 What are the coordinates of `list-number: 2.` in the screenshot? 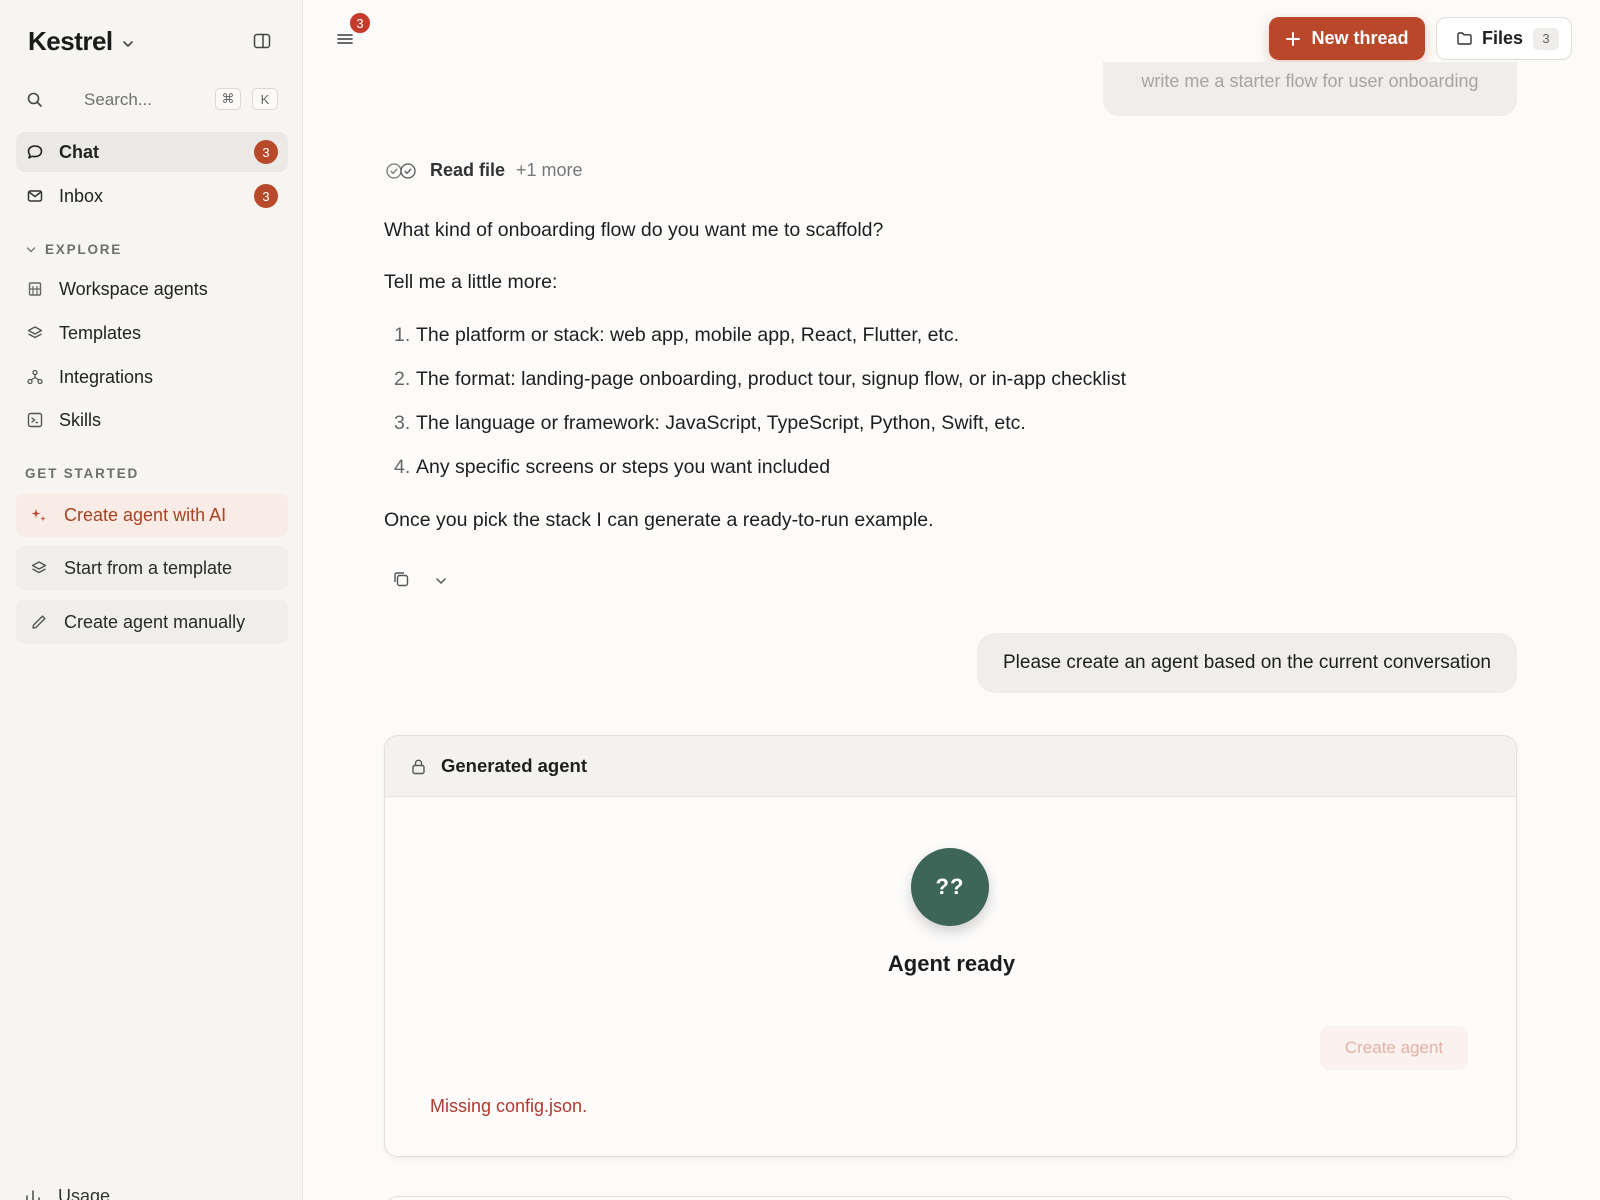 It's located at (402, 379).